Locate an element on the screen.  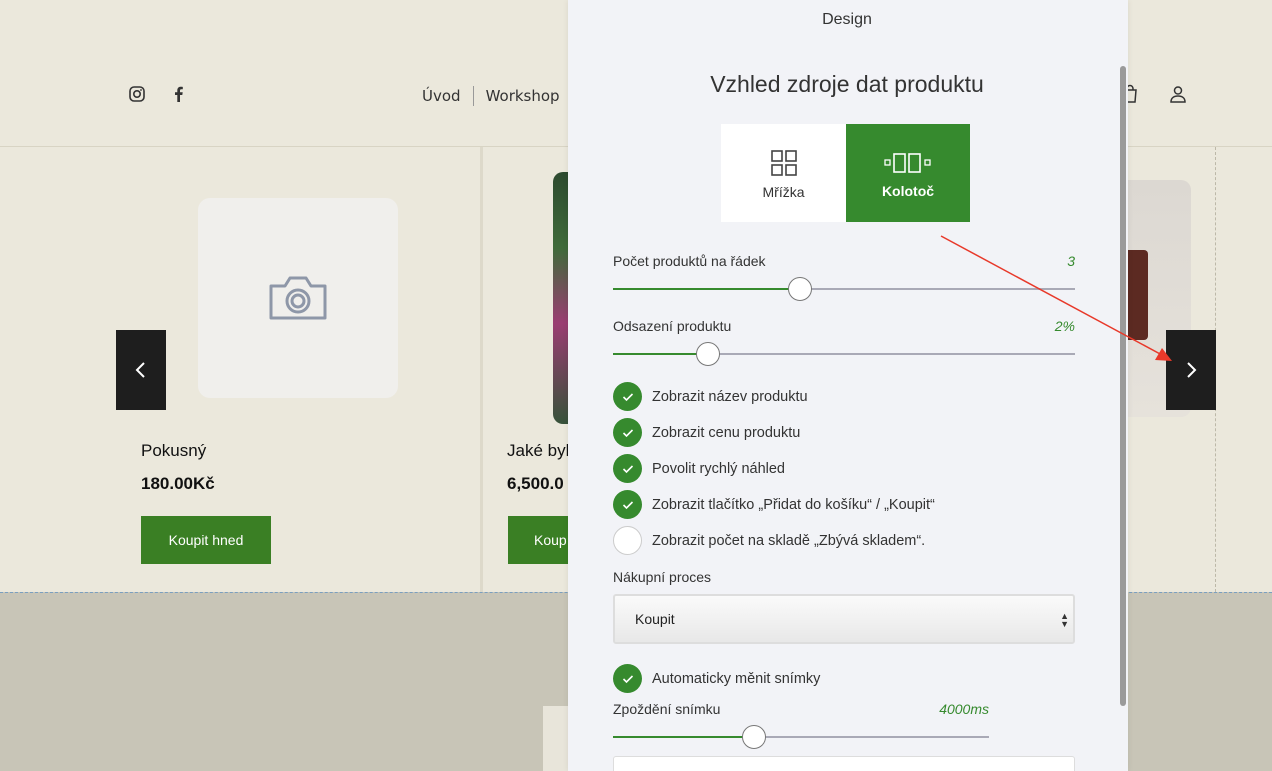
checkbox-label: Zobrazit název produktu is located at coordinates (730, 396).